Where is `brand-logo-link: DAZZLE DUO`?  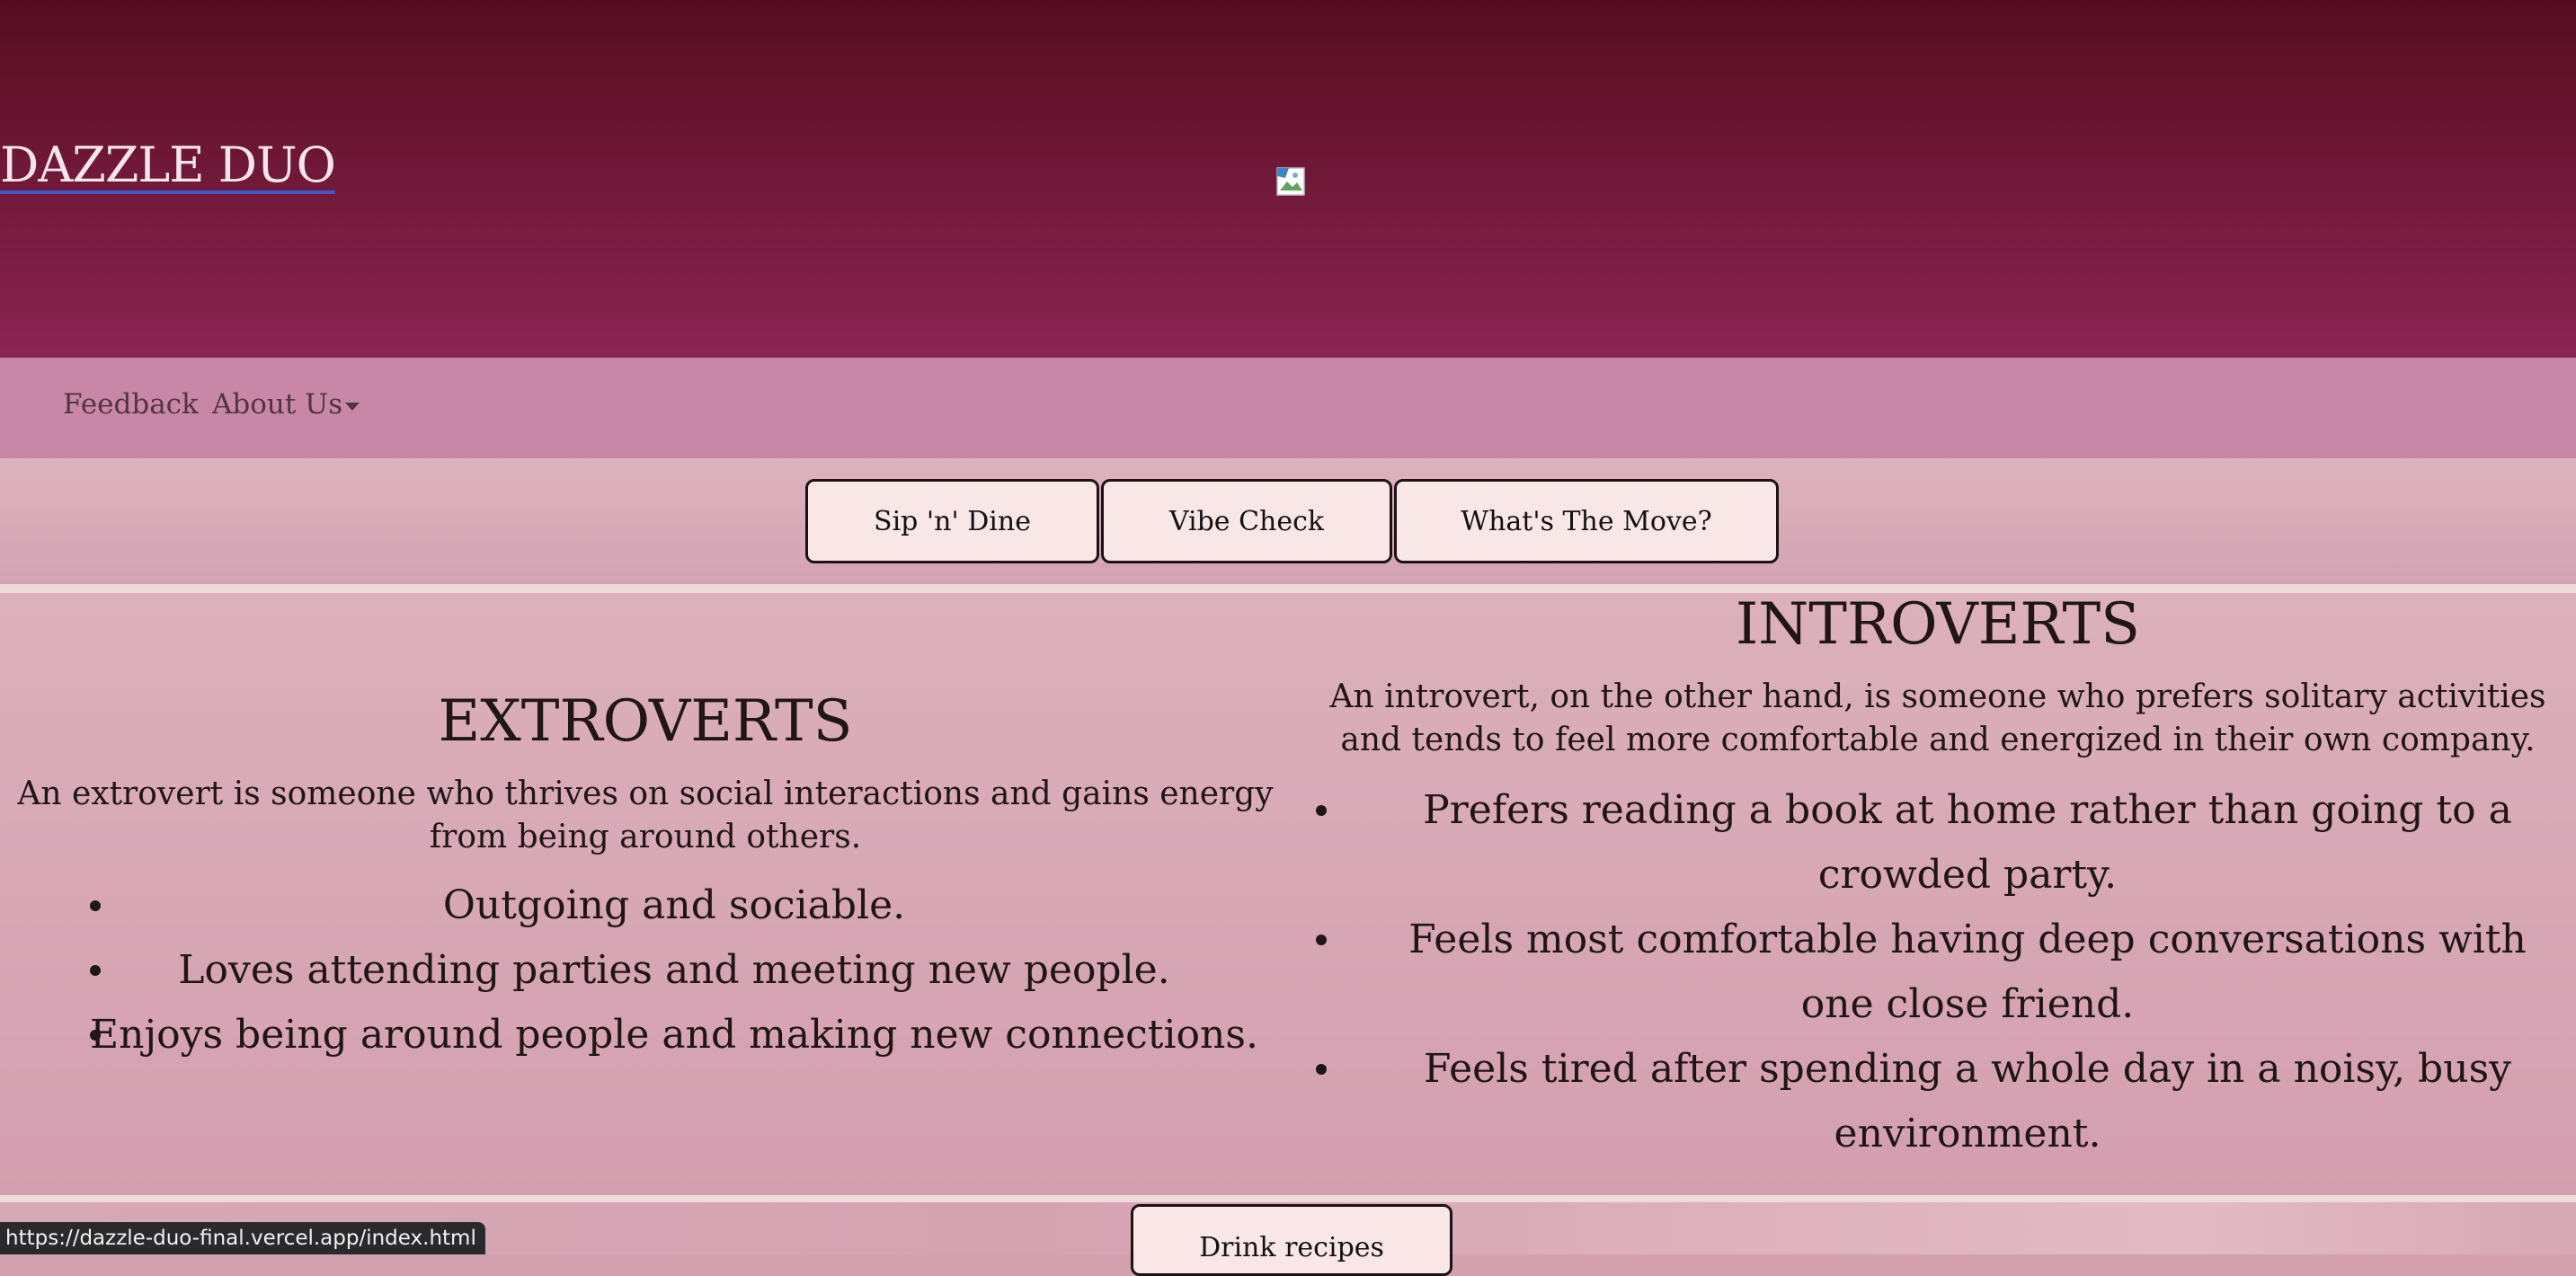 brand-logo-link: DAZZLE DUO is located at coordinates (168, 165).